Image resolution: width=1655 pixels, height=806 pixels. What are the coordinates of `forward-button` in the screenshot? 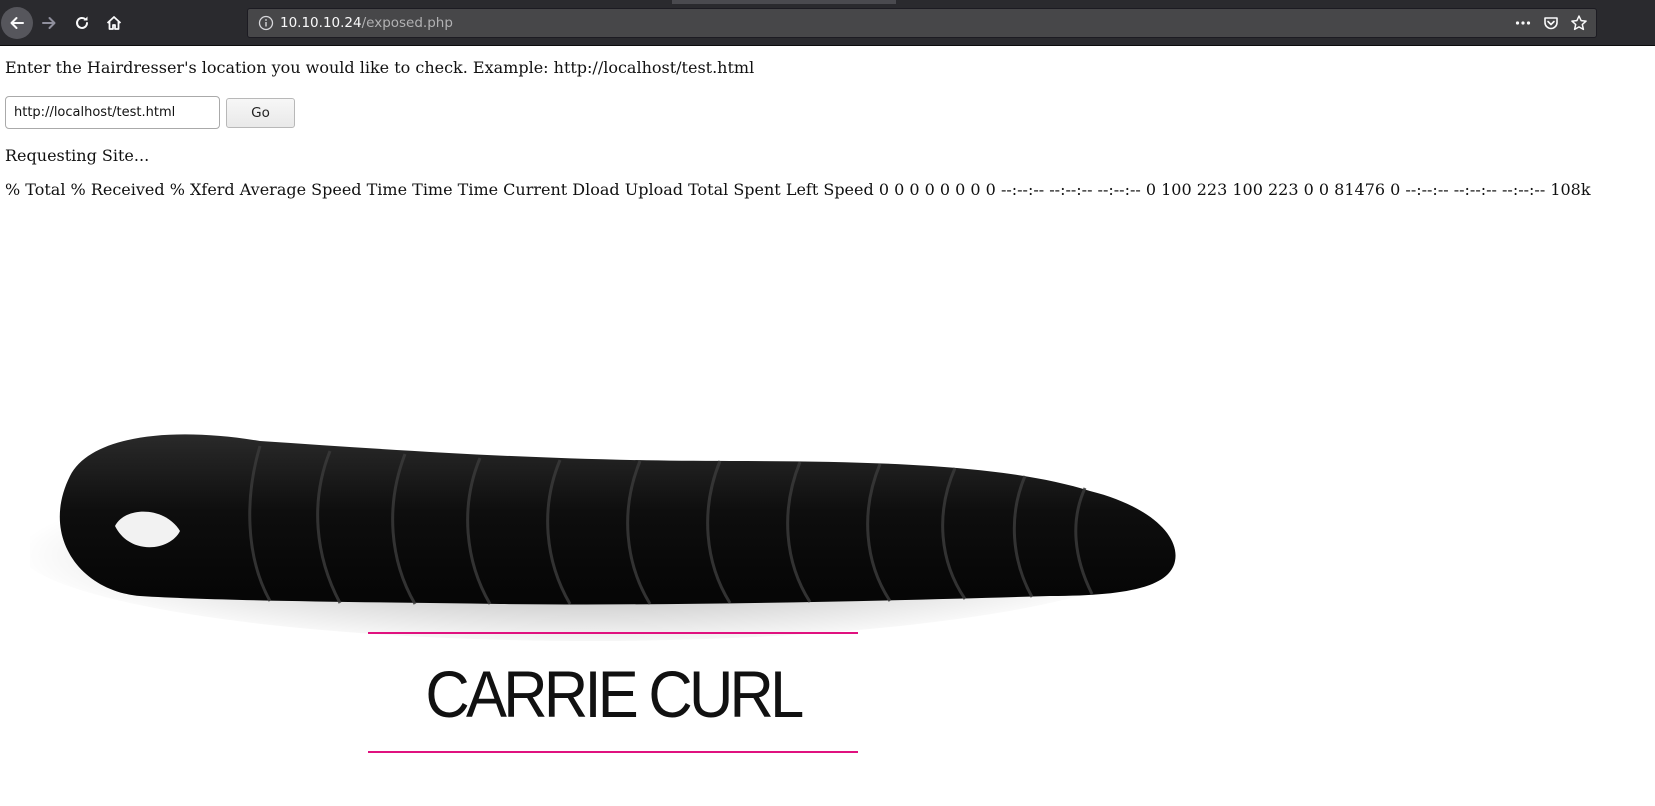 It's located at (49, 23).